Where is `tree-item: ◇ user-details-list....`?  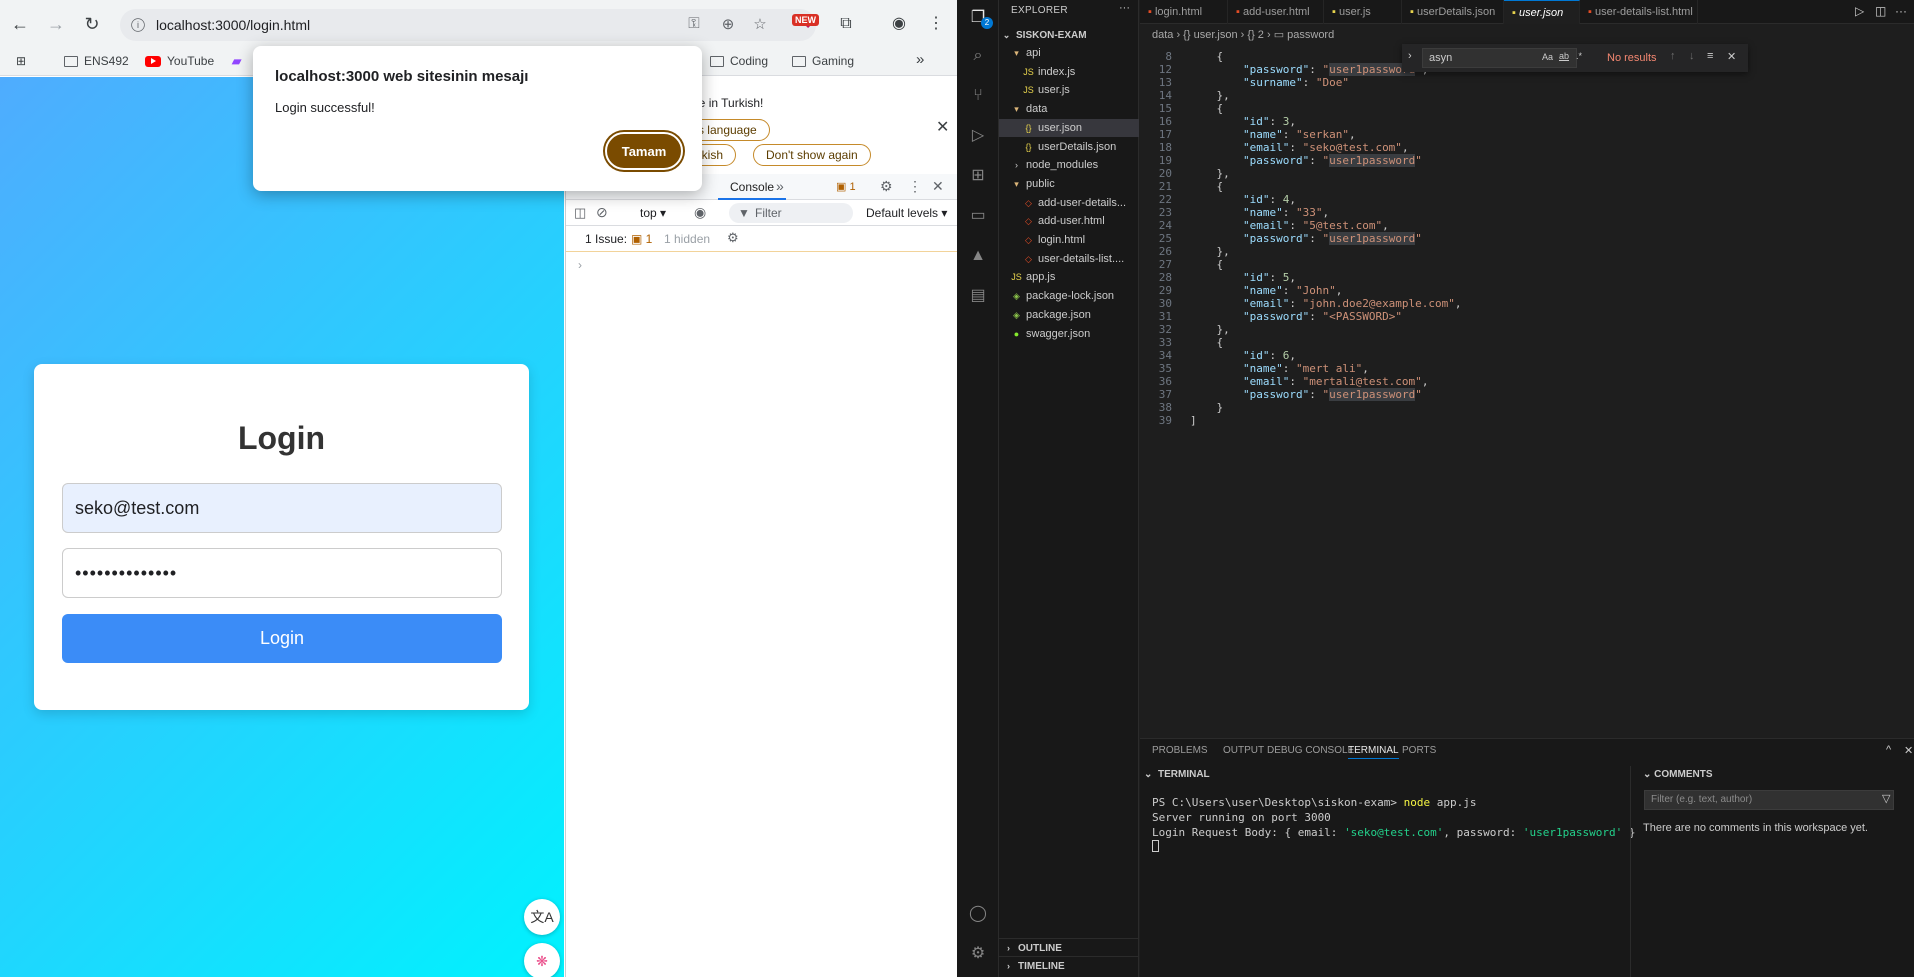
tree-item: ◇ user-details-list.... is located at coordinates (1069, 259).